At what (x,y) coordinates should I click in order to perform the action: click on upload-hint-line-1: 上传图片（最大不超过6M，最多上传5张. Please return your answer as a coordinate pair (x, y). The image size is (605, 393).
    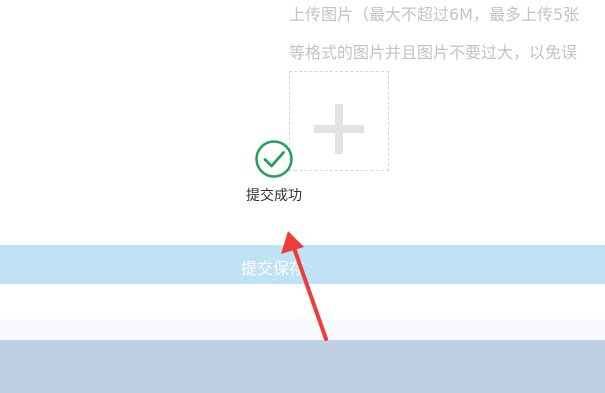
    Looking at the image, I should click on (434, 14).